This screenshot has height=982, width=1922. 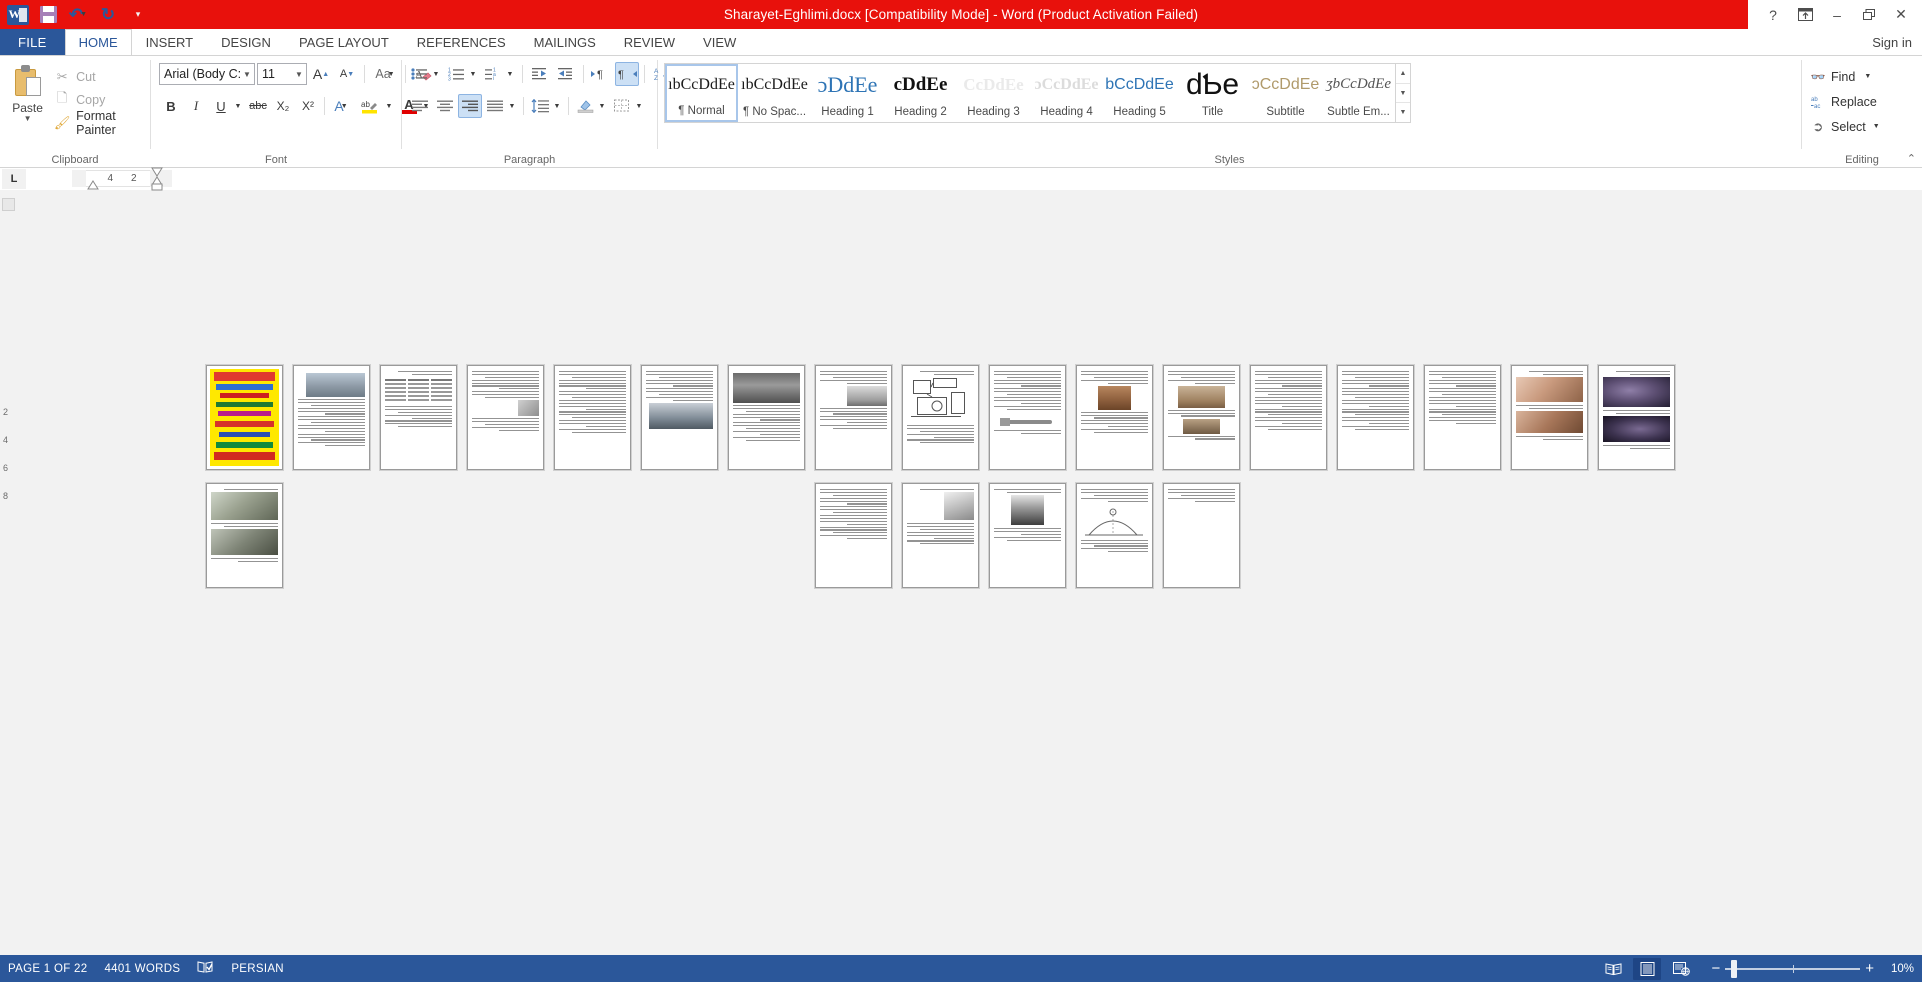 I want to click on justify-dropdown: ▼, so click(x=513, y=106).